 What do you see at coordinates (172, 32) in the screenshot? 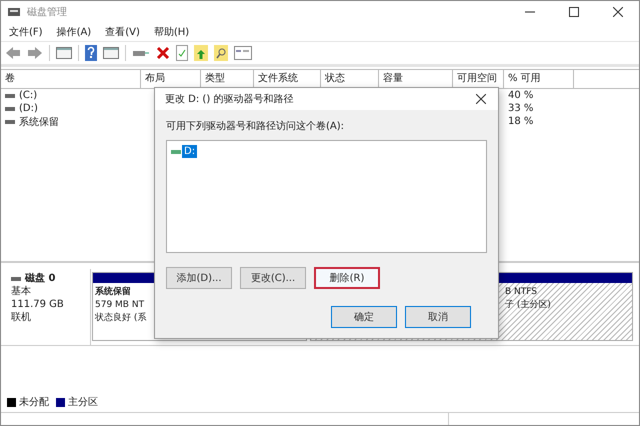
I see `menu-item: 帮助(H)` at bounding box center [172, 32].